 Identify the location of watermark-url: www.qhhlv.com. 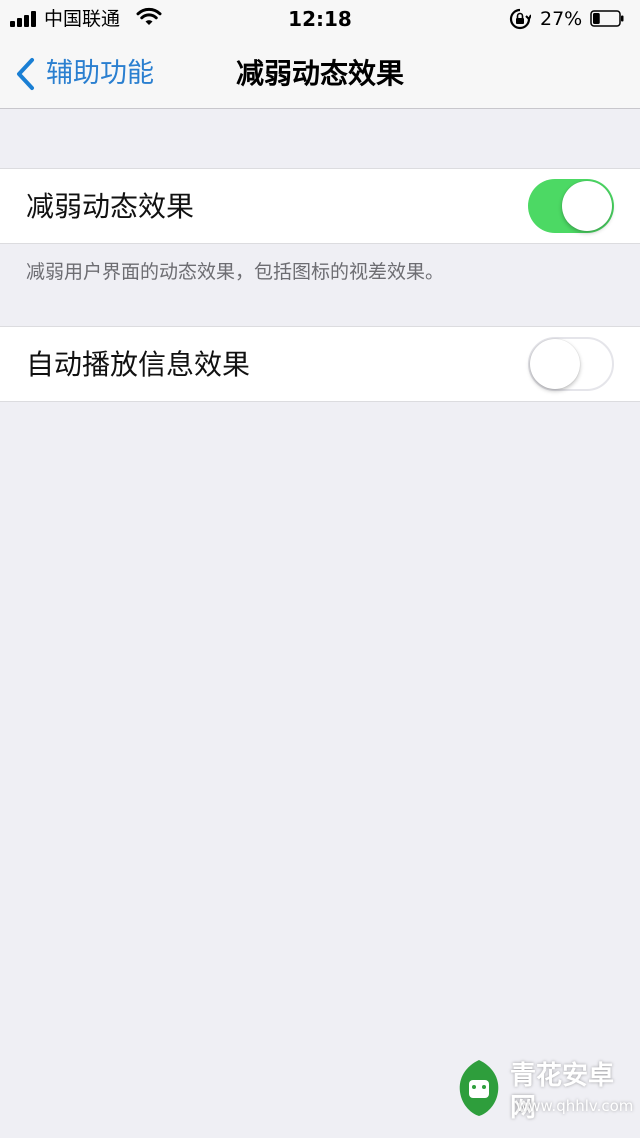
(575, 1106).